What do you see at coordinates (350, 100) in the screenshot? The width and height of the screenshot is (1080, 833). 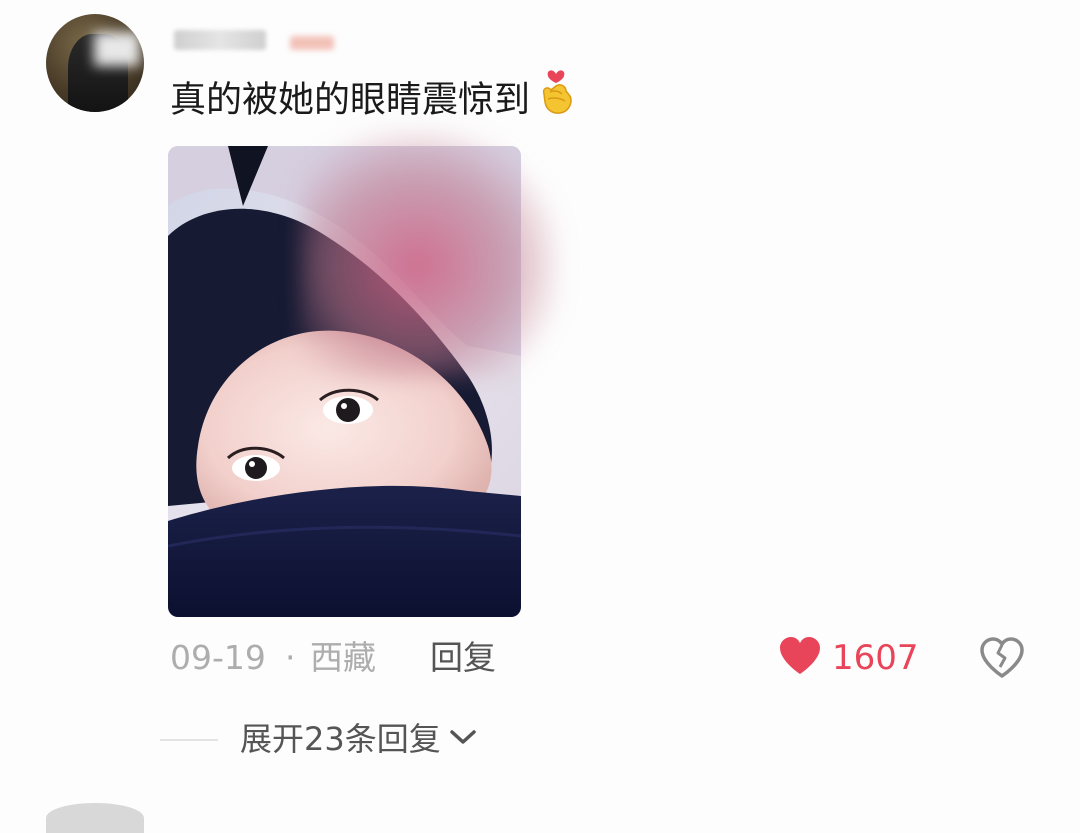 I see `comment-body: 真的被她的眼睛震惊到` at bounding box center [350, 100].